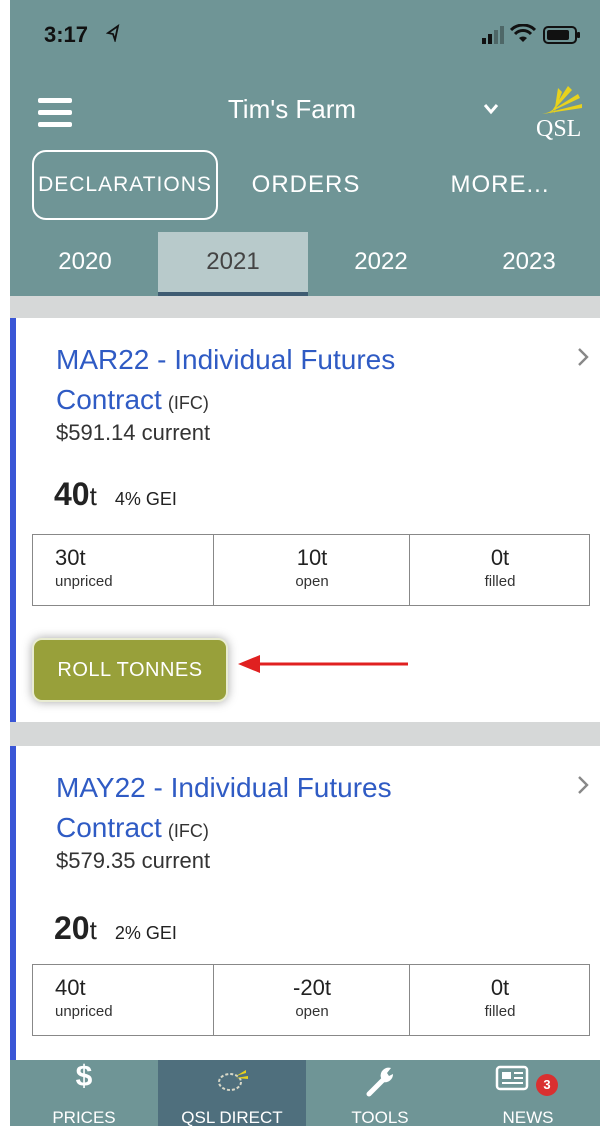 The width and height of the screenshot is (600, 1126). Describe the element at coordinates (547, 1085) in the screenshot. I see `news-badge: 3` at that location.